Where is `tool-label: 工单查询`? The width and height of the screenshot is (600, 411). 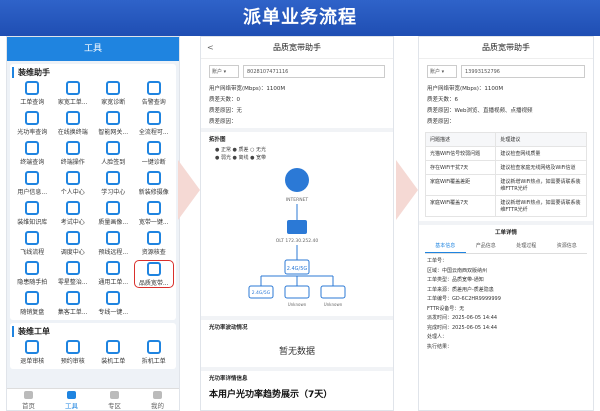 tool-label: 工单查询 is located at coordinates (32, 102).